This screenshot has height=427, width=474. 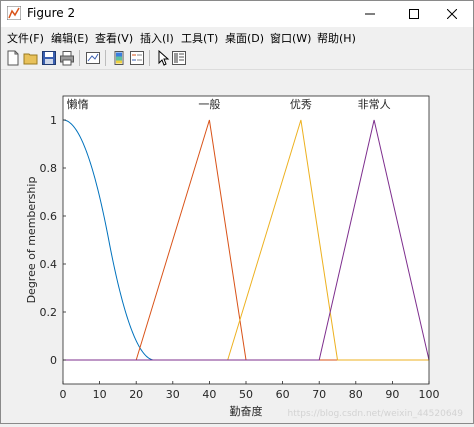 What do you see at coordinates (93, 58) in the screenshot?
I see `link-plot-icon` at bounding box center [93, 58].